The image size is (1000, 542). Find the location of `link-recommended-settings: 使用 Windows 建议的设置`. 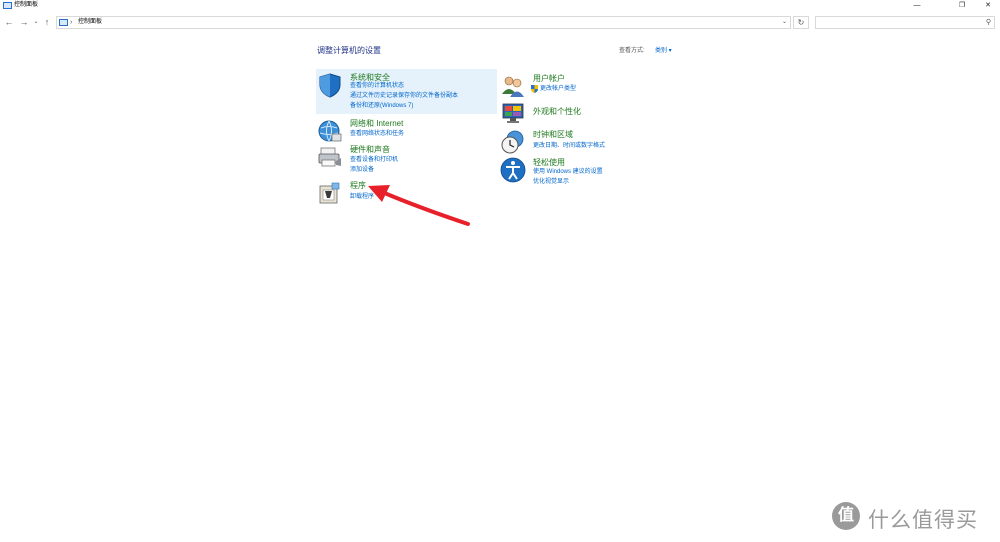

link-recommended-settings: 使用 Windows 建议的设置 is located at coordinates (568, 172).